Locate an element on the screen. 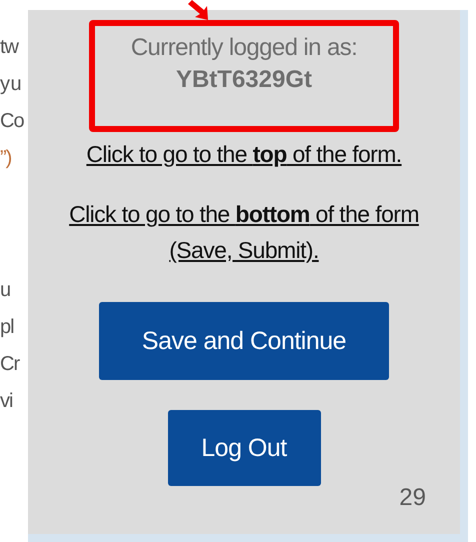 The width and height of the screenshot is (476, 542). document-text: ”) is located at coordinates (6, 158).